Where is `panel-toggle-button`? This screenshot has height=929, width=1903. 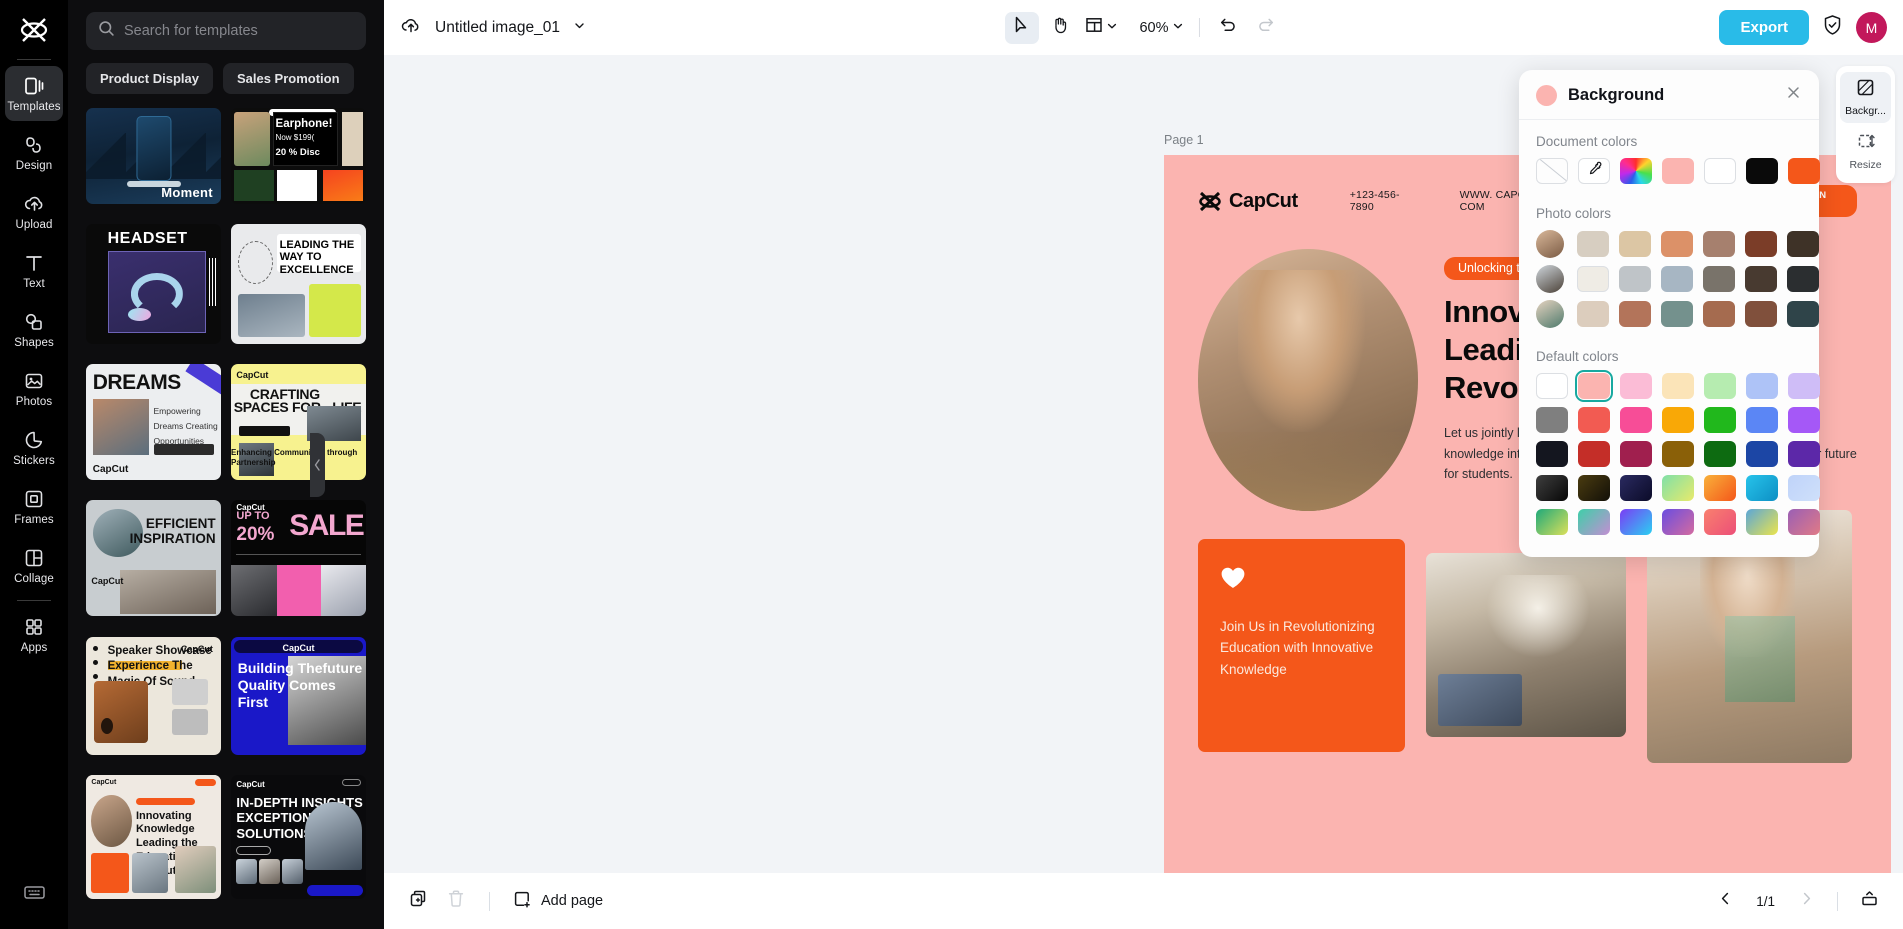
panel-toggle-button is located at coordinates (1869, 901).